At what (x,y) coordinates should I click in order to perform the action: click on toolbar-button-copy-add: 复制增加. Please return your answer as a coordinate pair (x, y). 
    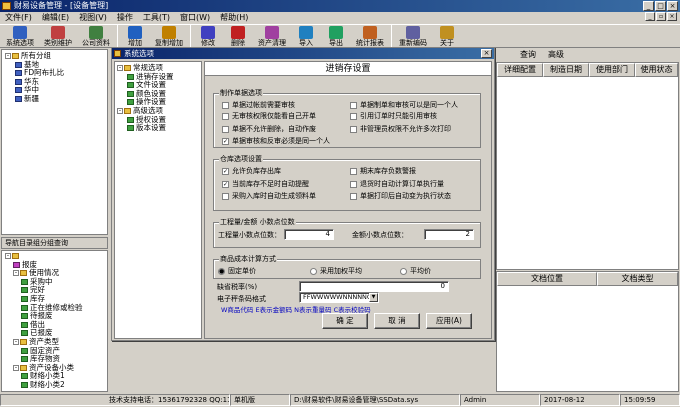
    Looking at the image, I should click on (169, 36).